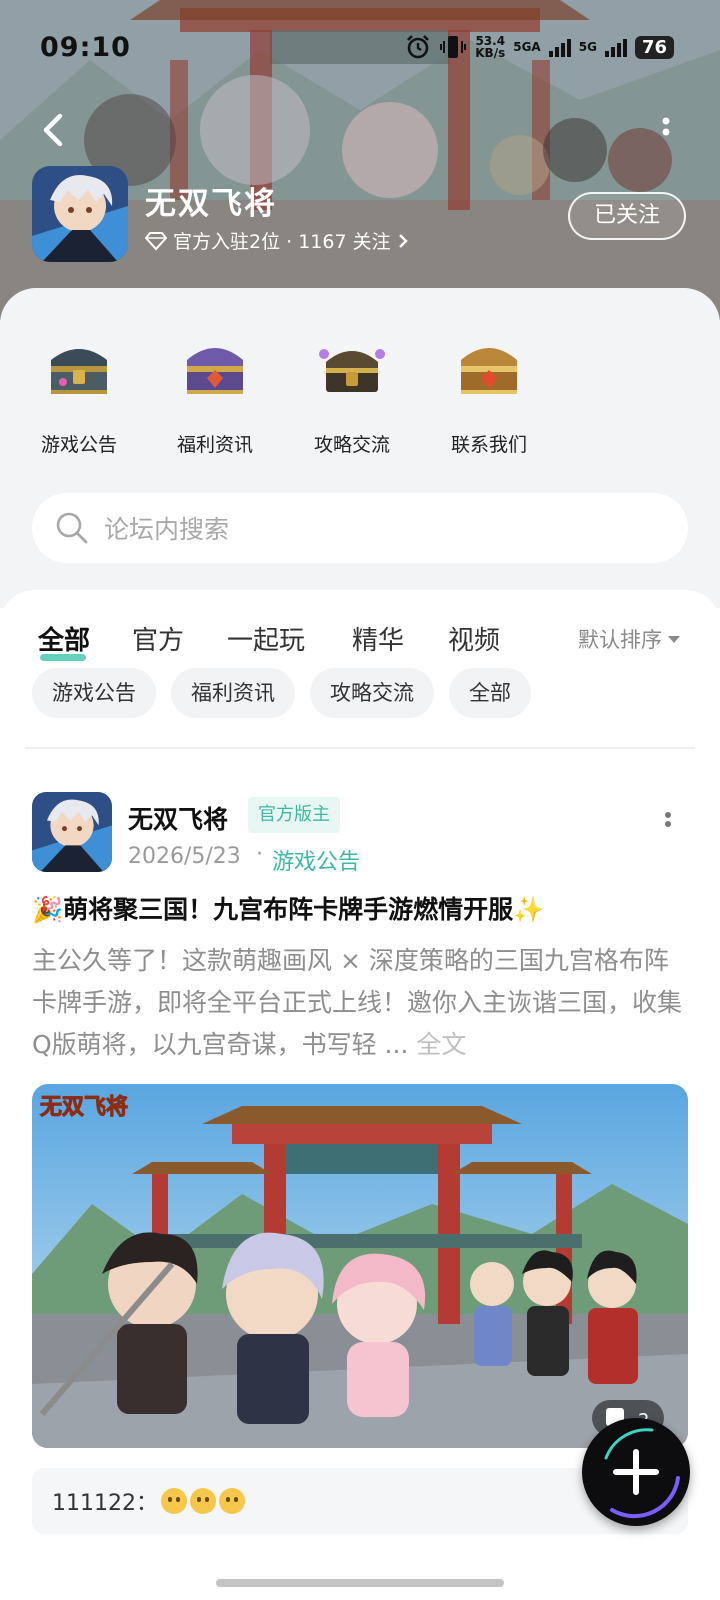 The image size is (720, 1600). I want to click on search-bar: 论坛内搜索, so click(360, 528).